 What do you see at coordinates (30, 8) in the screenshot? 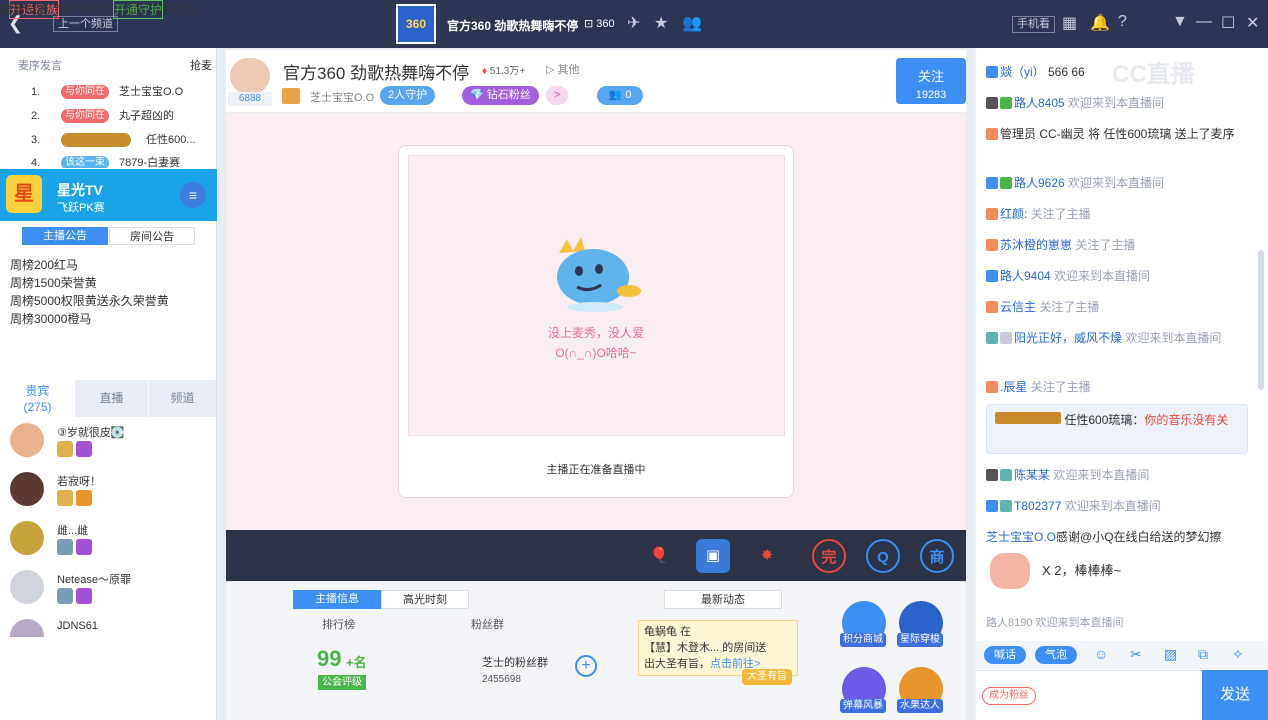
I see `voice-settings-button: 语音设置 ⌃` at bounding box center [30, 8].